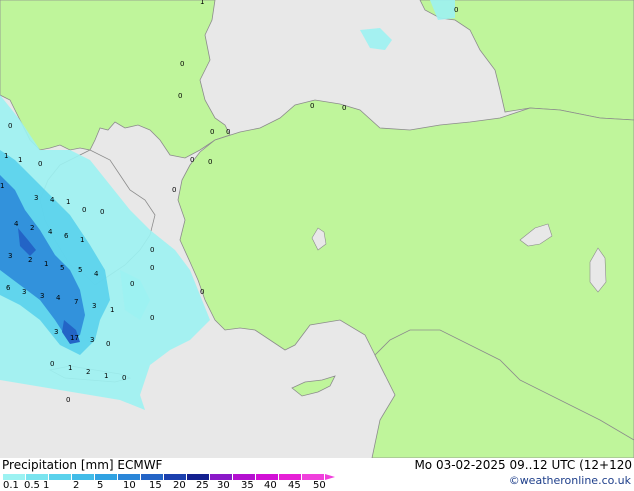 This screenshot has height=491, width=634. Describe the element at coordinates (330, 477) in the screenshot. I see `legend-arrow` at that location.